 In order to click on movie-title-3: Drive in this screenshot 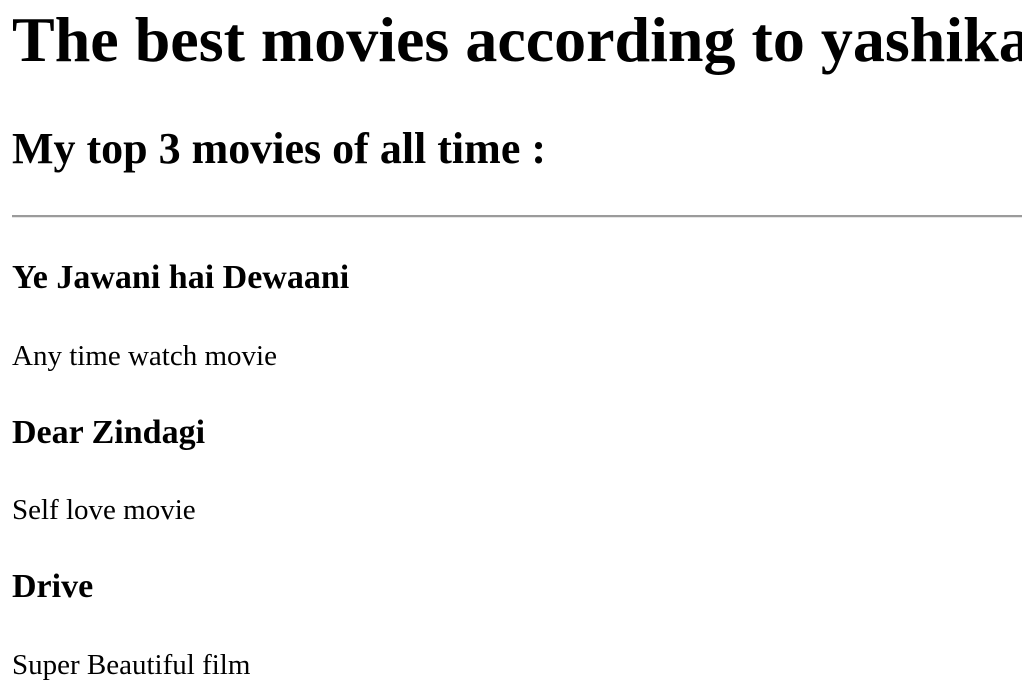, I will do `click(53, 586)`.